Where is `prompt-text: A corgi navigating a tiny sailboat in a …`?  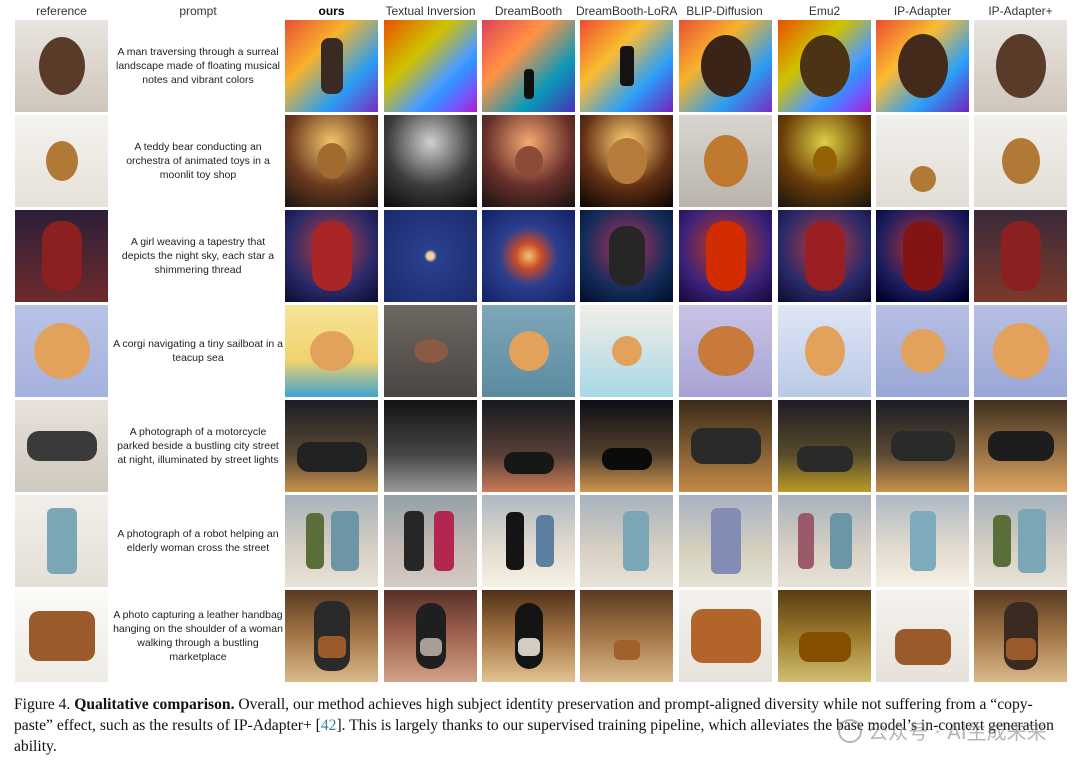
prompt-text: A corgi navigating a tiny sailboat in a … is located at coordinates (198, 351).